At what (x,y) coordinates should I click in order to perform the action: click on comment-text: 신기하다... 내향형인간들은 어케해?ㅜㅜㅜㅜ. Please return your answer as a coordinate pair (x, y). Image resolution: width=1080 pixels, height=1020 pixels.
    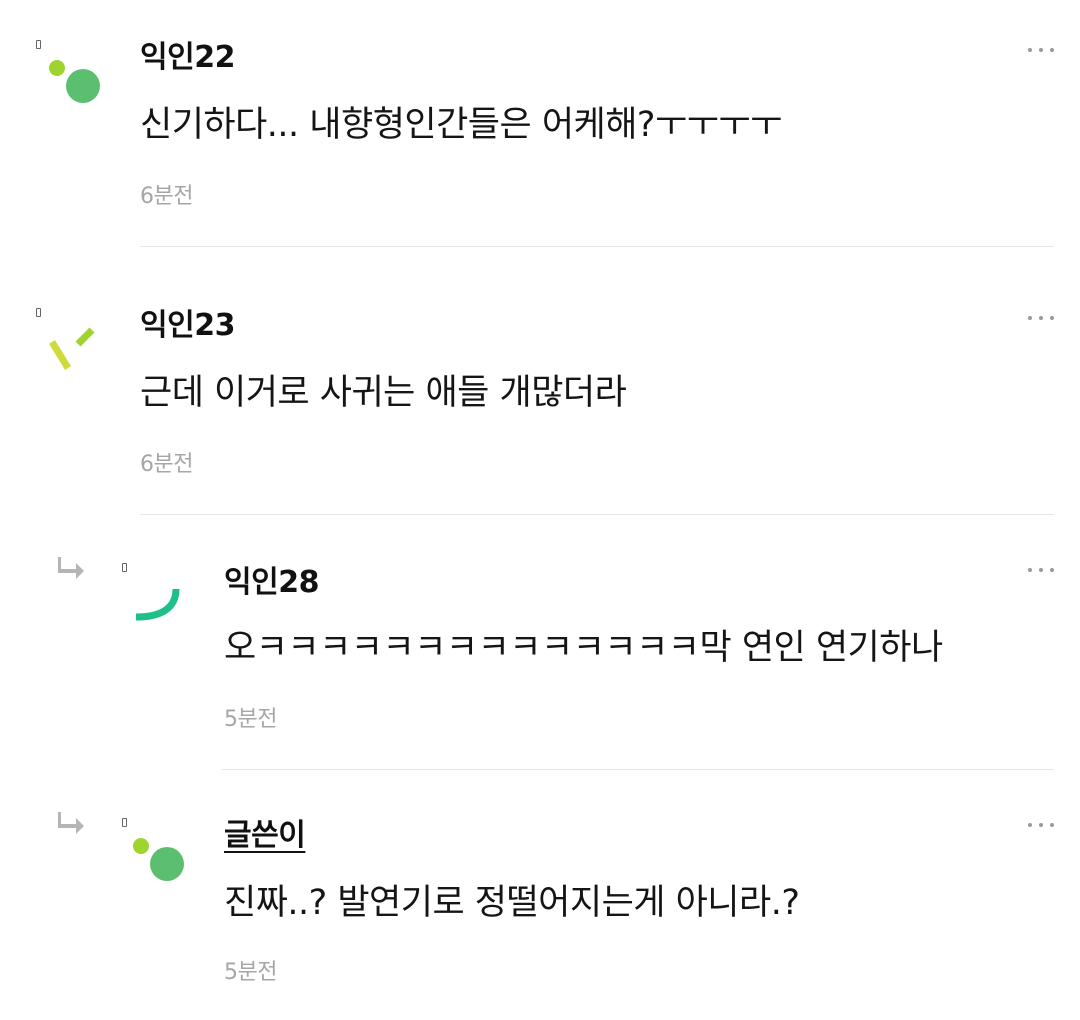
    Looking at the image, I should click on (461, 125).